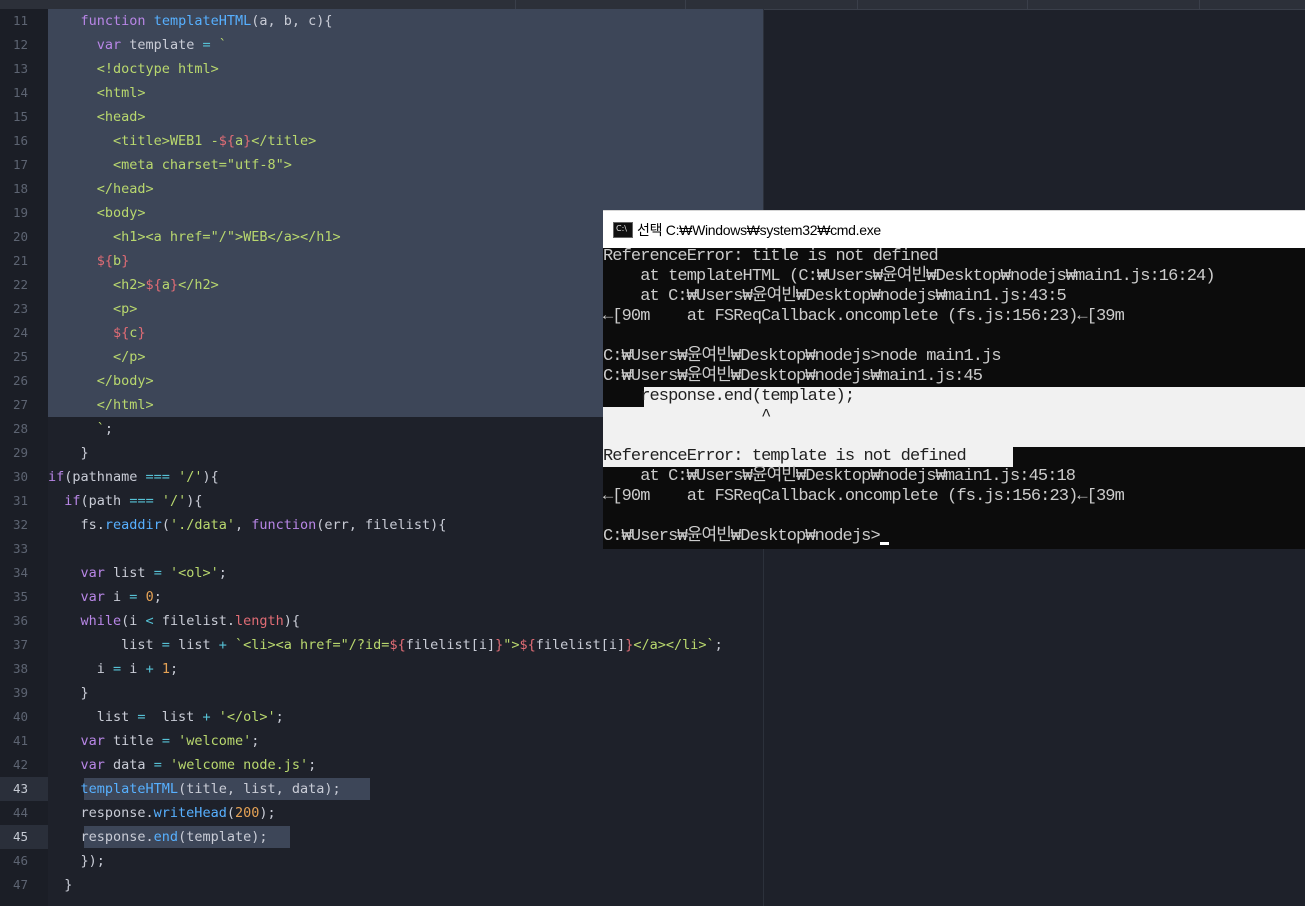 The width and height of the screenshot is (1305, 906). Describe the element at coordinates (166, 717) in the screenshot. I see `code-text: list = list + '</ol>';` at that location.